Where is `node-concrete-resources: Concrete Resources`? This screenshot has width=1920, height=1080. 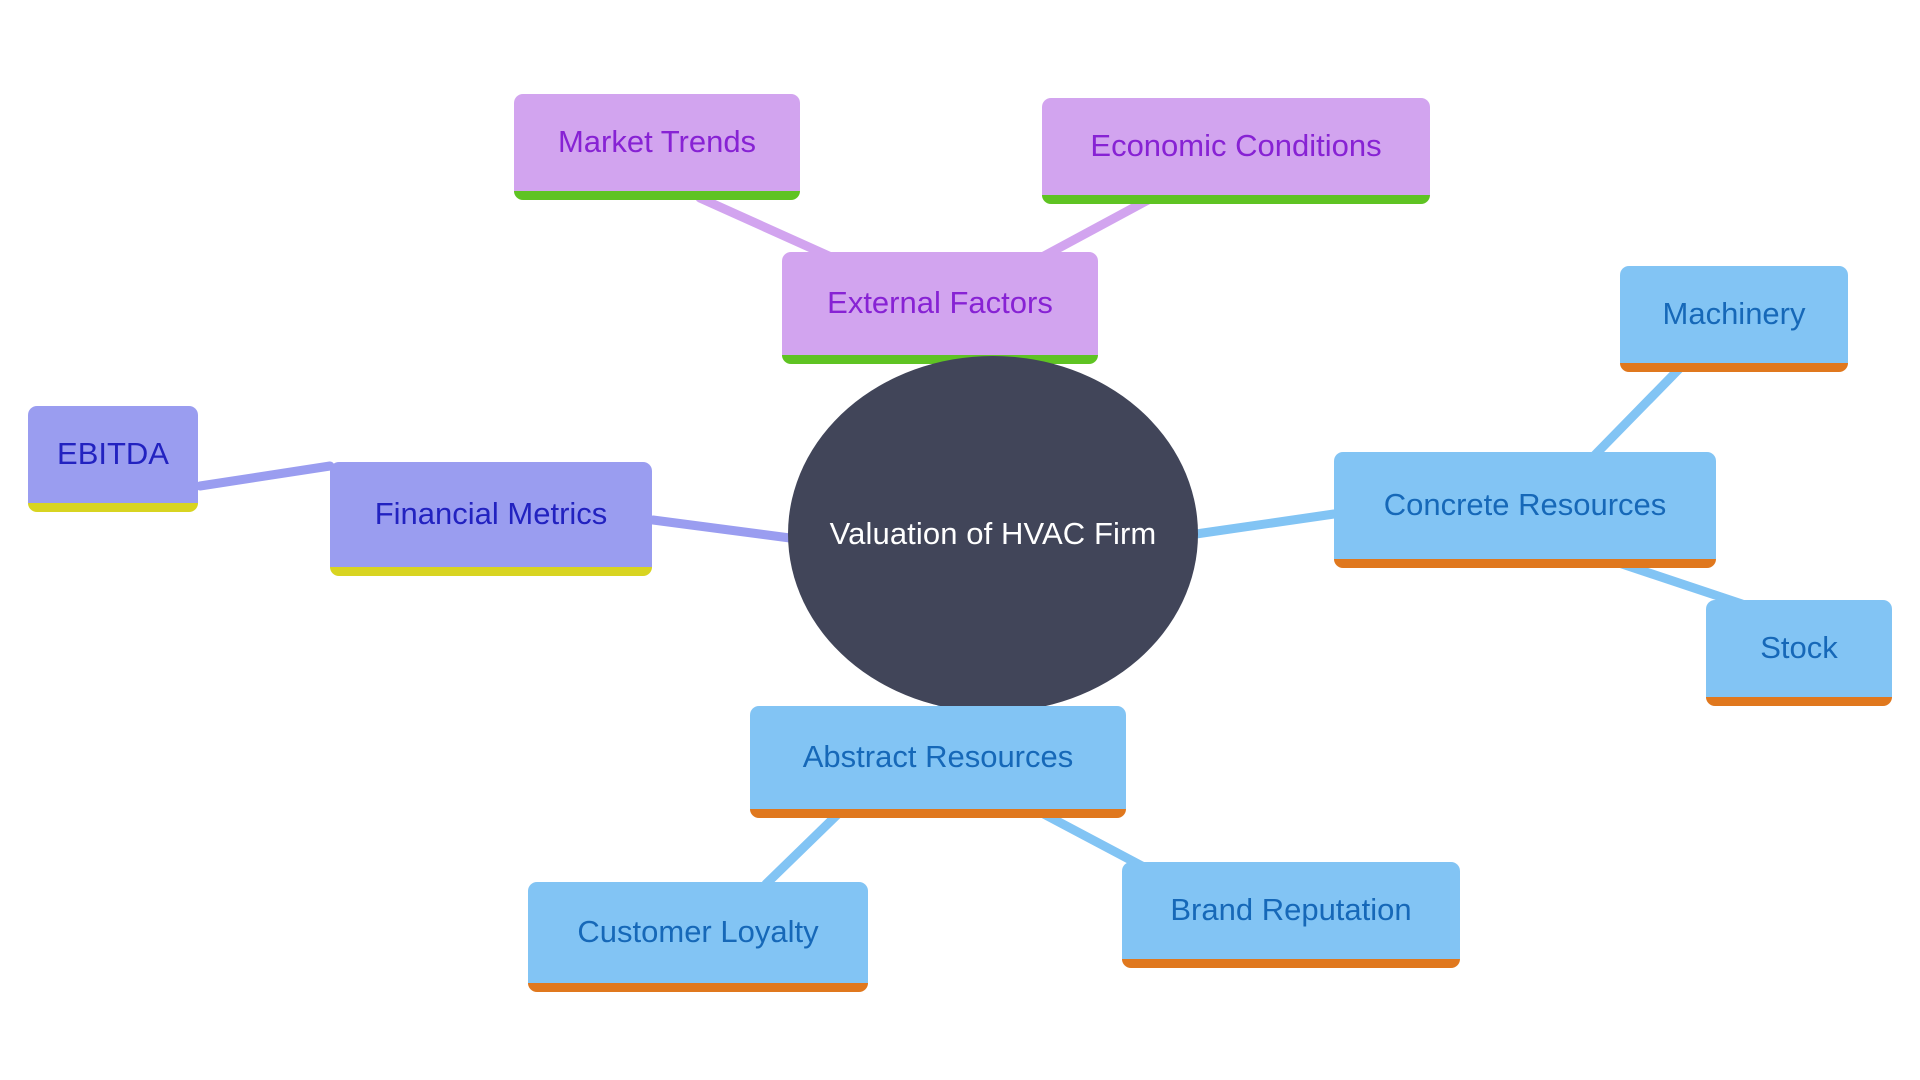
node-concrete-resources: Concrete Resources is located at coordinates (1525, 510).